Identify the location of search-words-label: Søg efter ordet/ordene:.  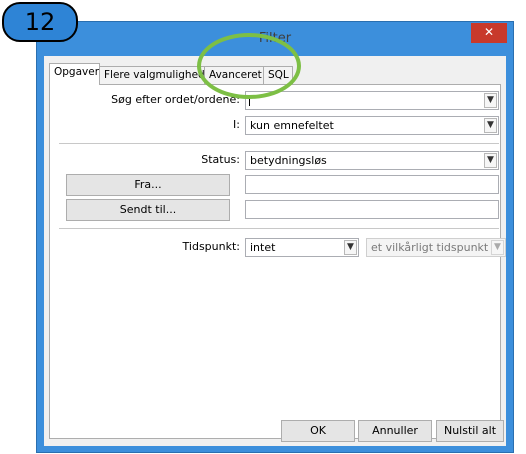
(175, 99).